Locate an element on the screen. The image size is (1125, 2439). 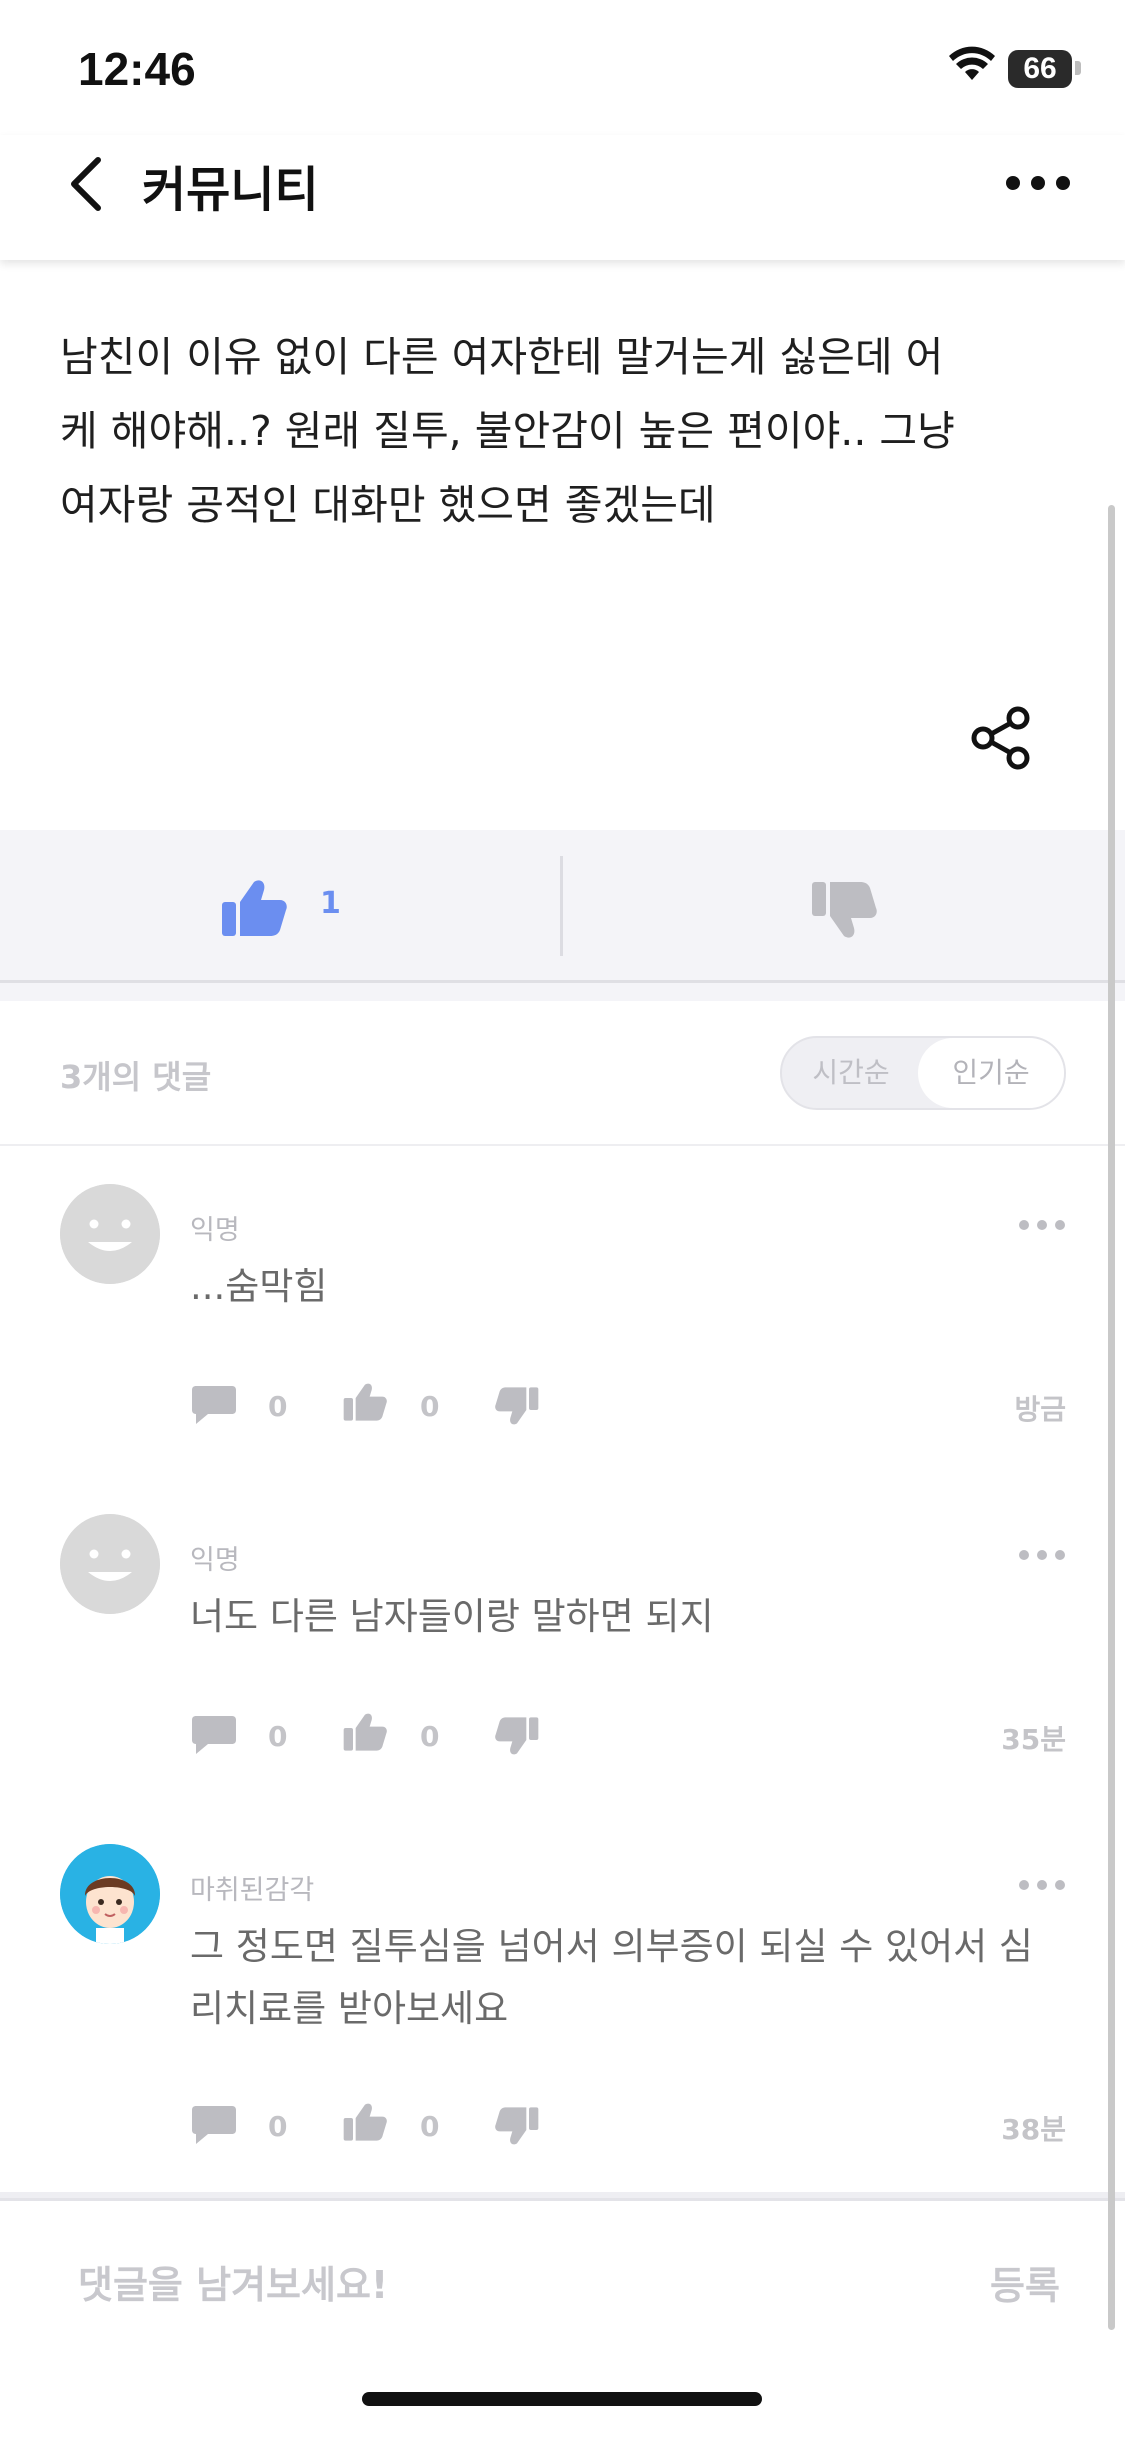
comment-text: 너도 다른 남자들이랑 말하면 되지 is located at coordinates (657, 1617).